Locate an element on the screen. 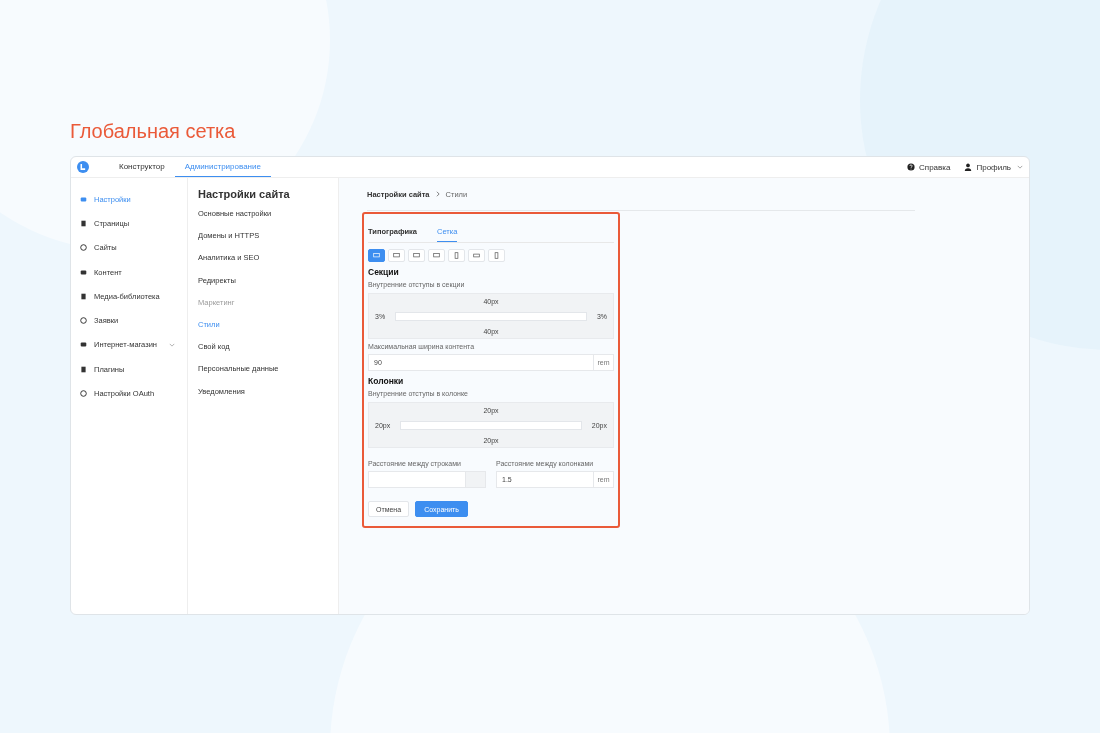 The width and height of the screenshot is (1100, 733). device-button is located at coordinates (376, 255).